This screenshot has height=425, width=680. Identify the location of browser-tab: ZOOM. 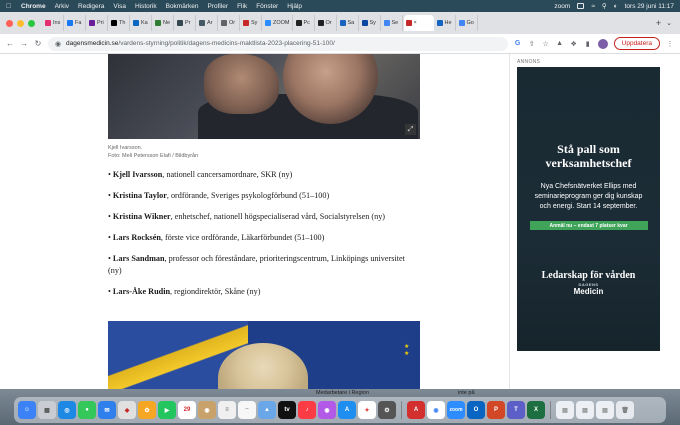
(278, 23).